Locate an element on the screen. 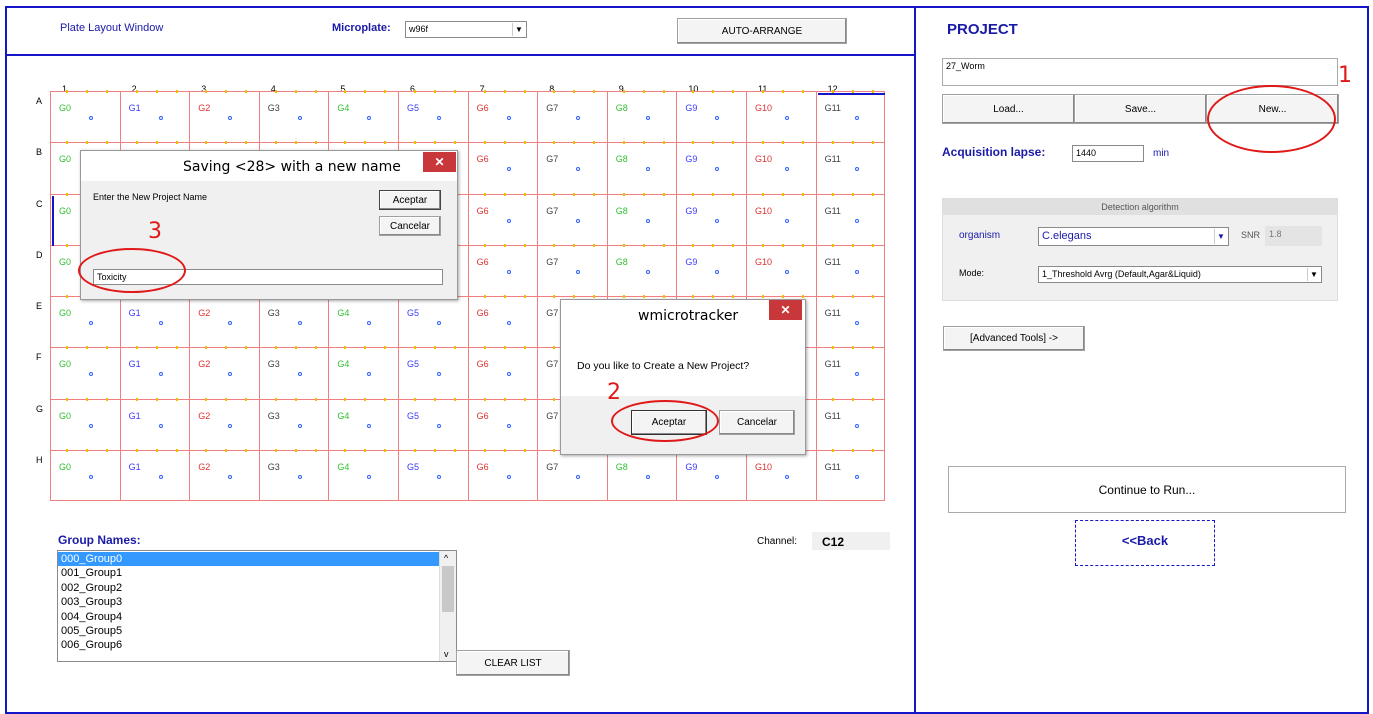 Image resolution: width=1373 pixels, height=714 pixels. list-item: 005_Group5 is located at coordinates (248, 631).